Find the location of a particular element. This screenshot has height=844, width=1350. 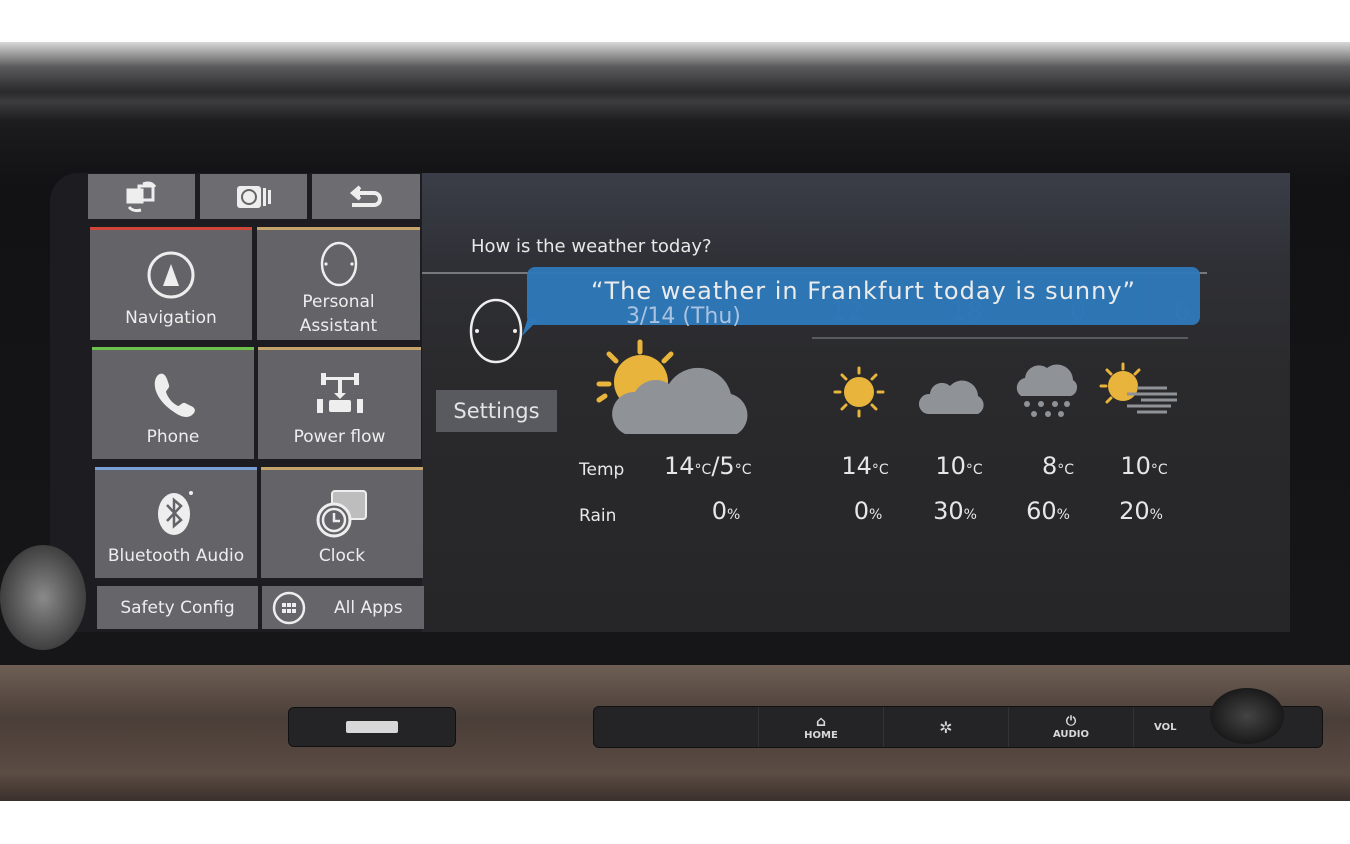

today-temp: 14°C/5°C is located at coordinates (708, 466).